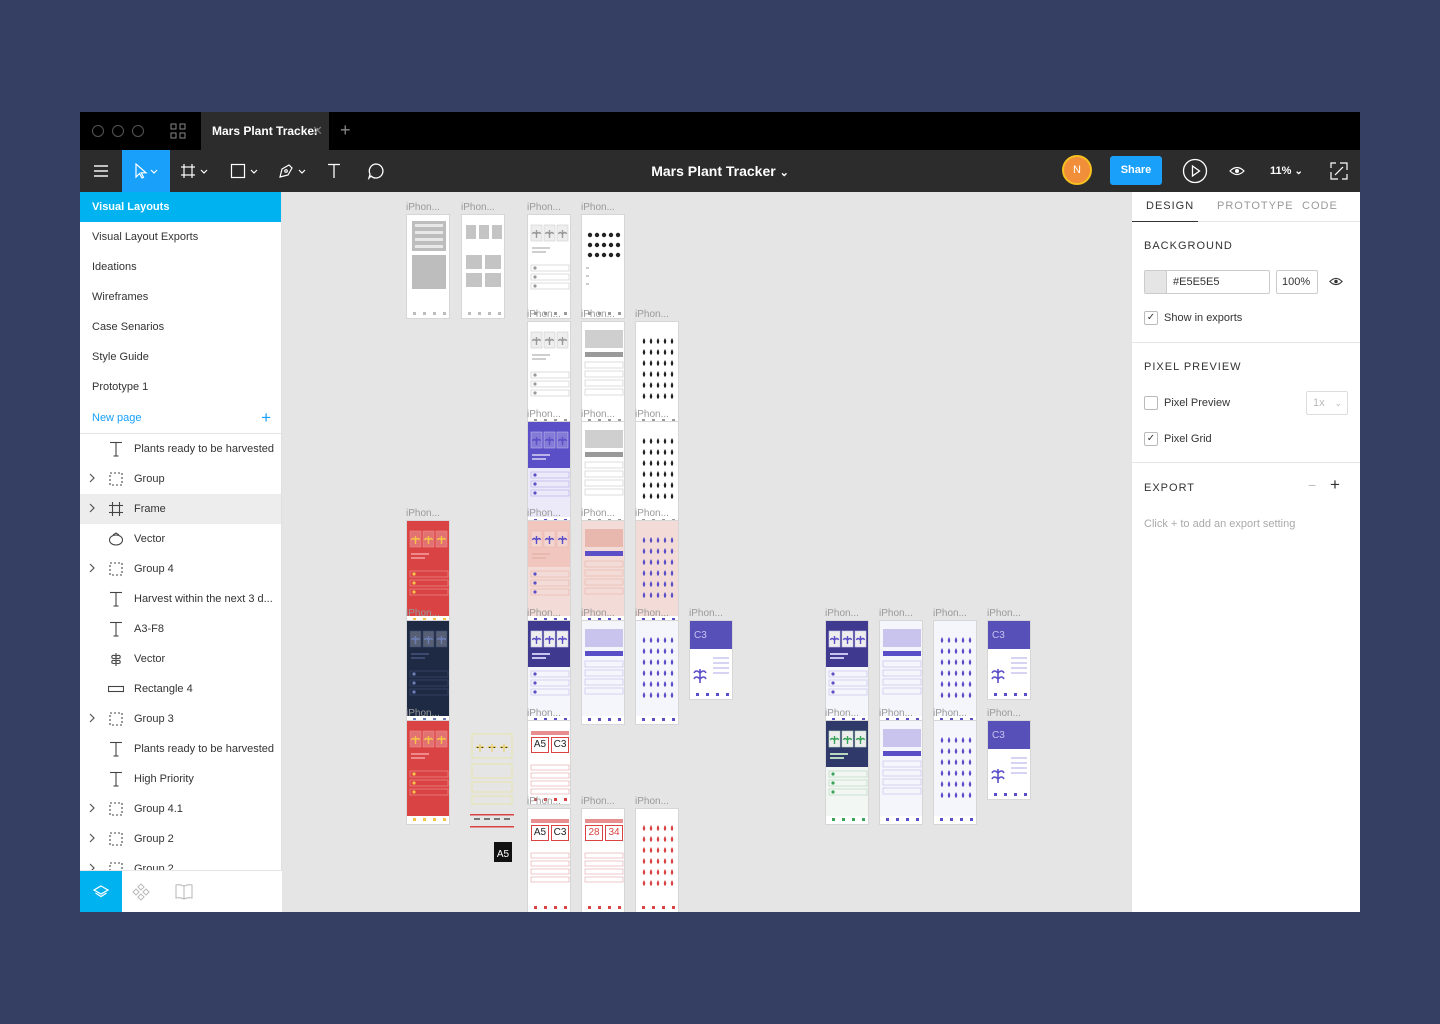  I want to click on new-page-row: New page +, so click(180, 418).